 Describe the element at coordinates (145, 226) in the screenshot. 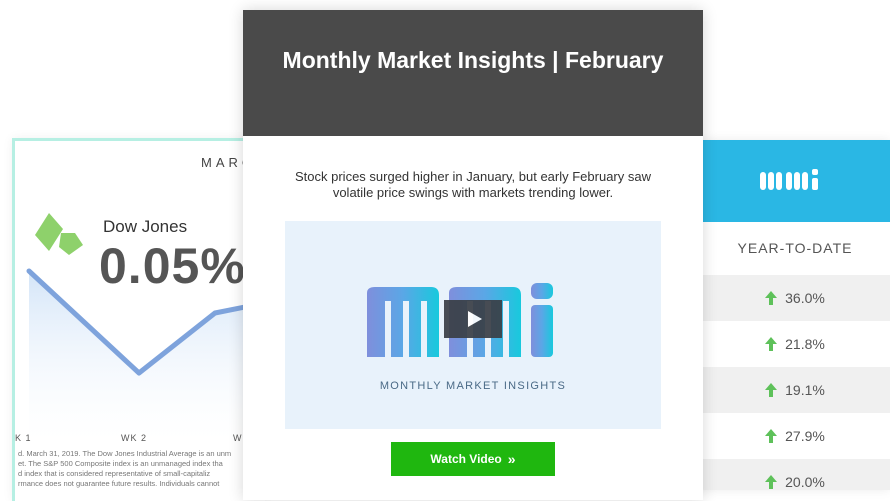

I see `index-name: Dow Jones` at that location.